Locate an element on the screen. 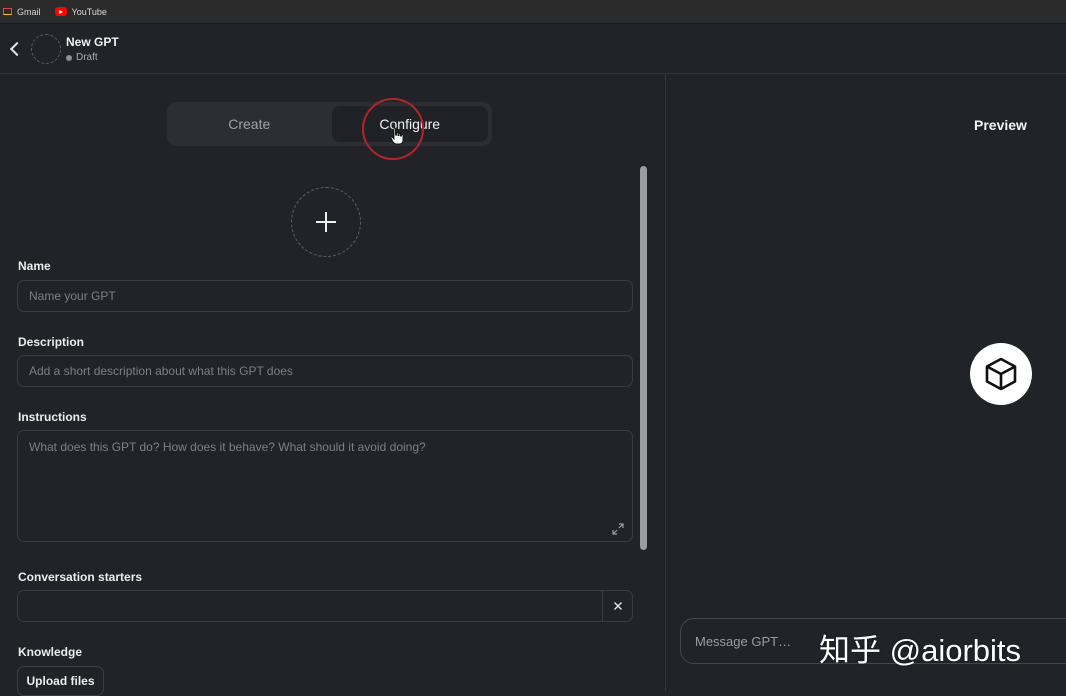  cube-icon is located at coordinates (1001, 374).